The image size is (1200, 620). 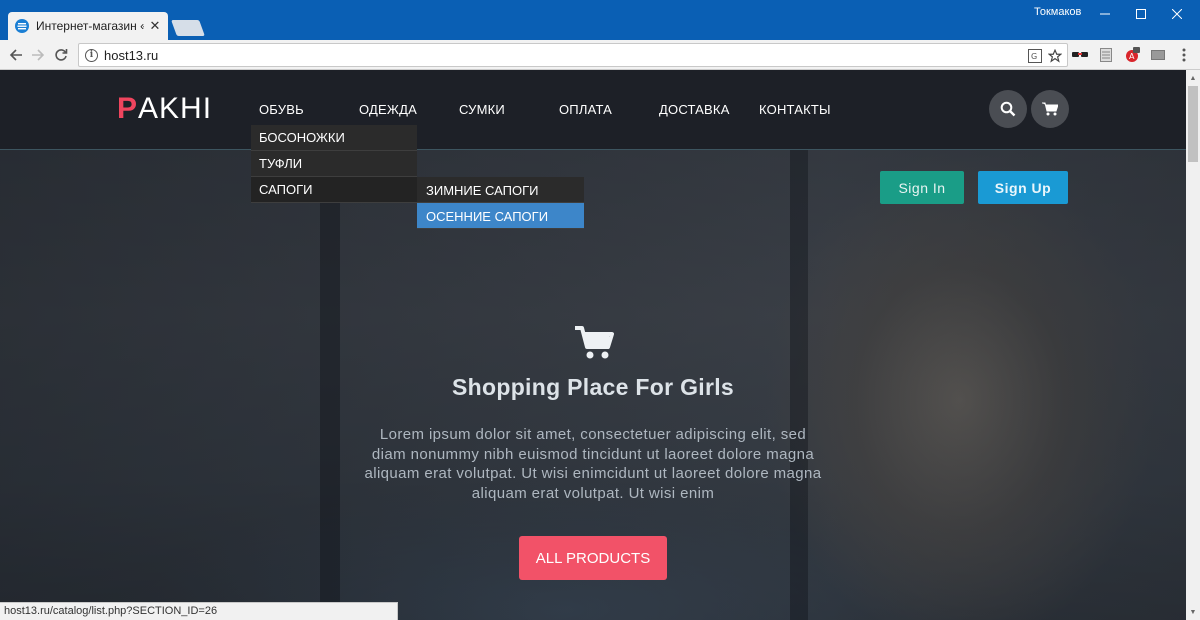 I want to click on sign-in-button: Sign In, so click(x=922, y=187).